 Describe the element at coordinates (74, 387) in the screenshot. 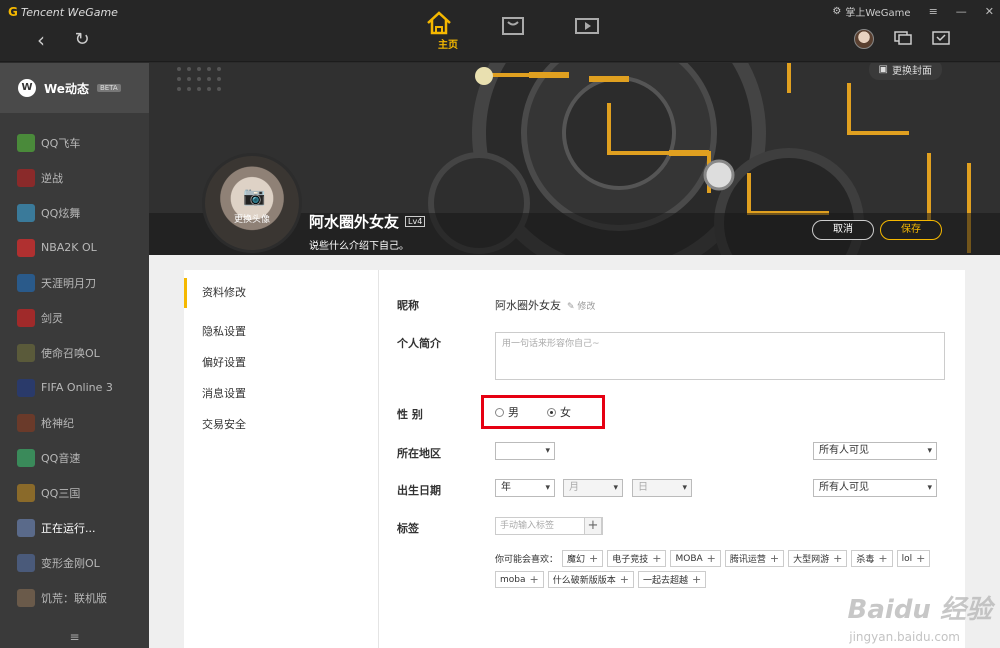

I see `sidebar-game-item: FIFA Online 3` at that location.